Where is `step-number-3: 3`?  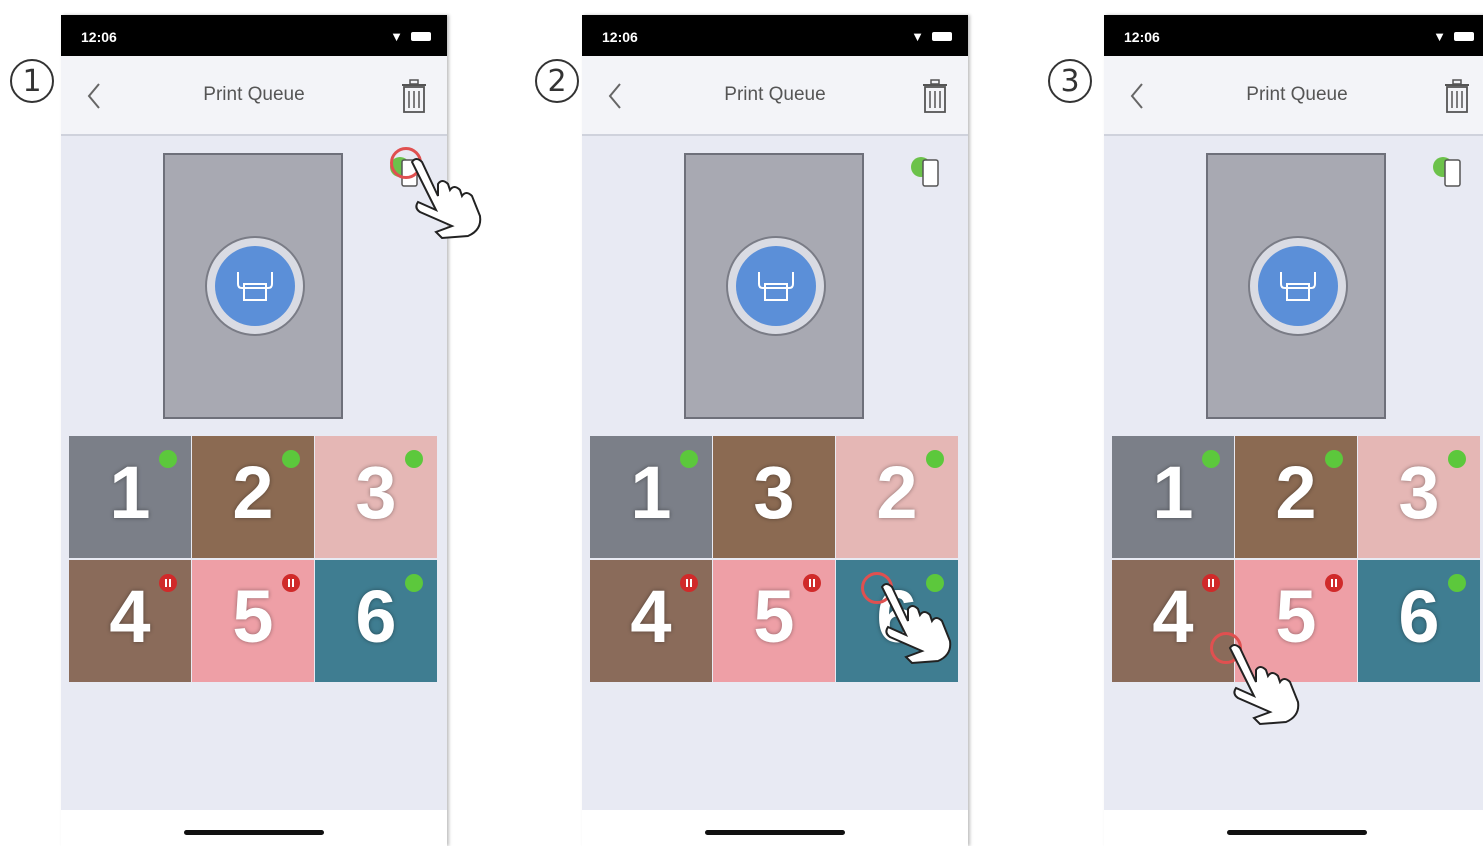 step-number-3: 3 is located at coordinates (1070, 81).